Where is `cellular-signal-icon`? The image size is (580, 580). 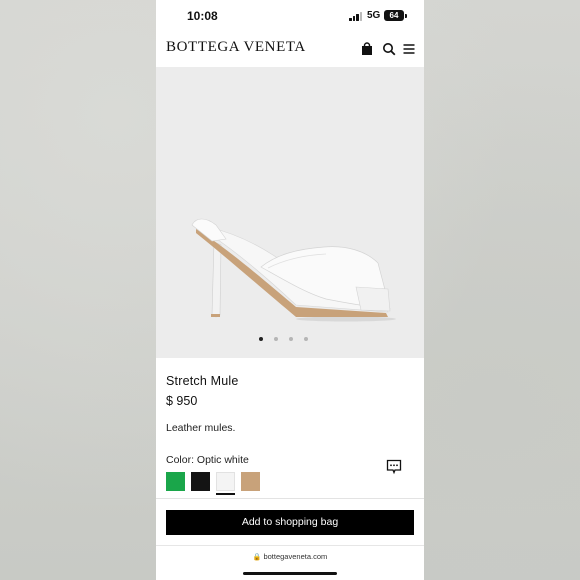 cellular-signal-icon is located at coordinates (356, 16).